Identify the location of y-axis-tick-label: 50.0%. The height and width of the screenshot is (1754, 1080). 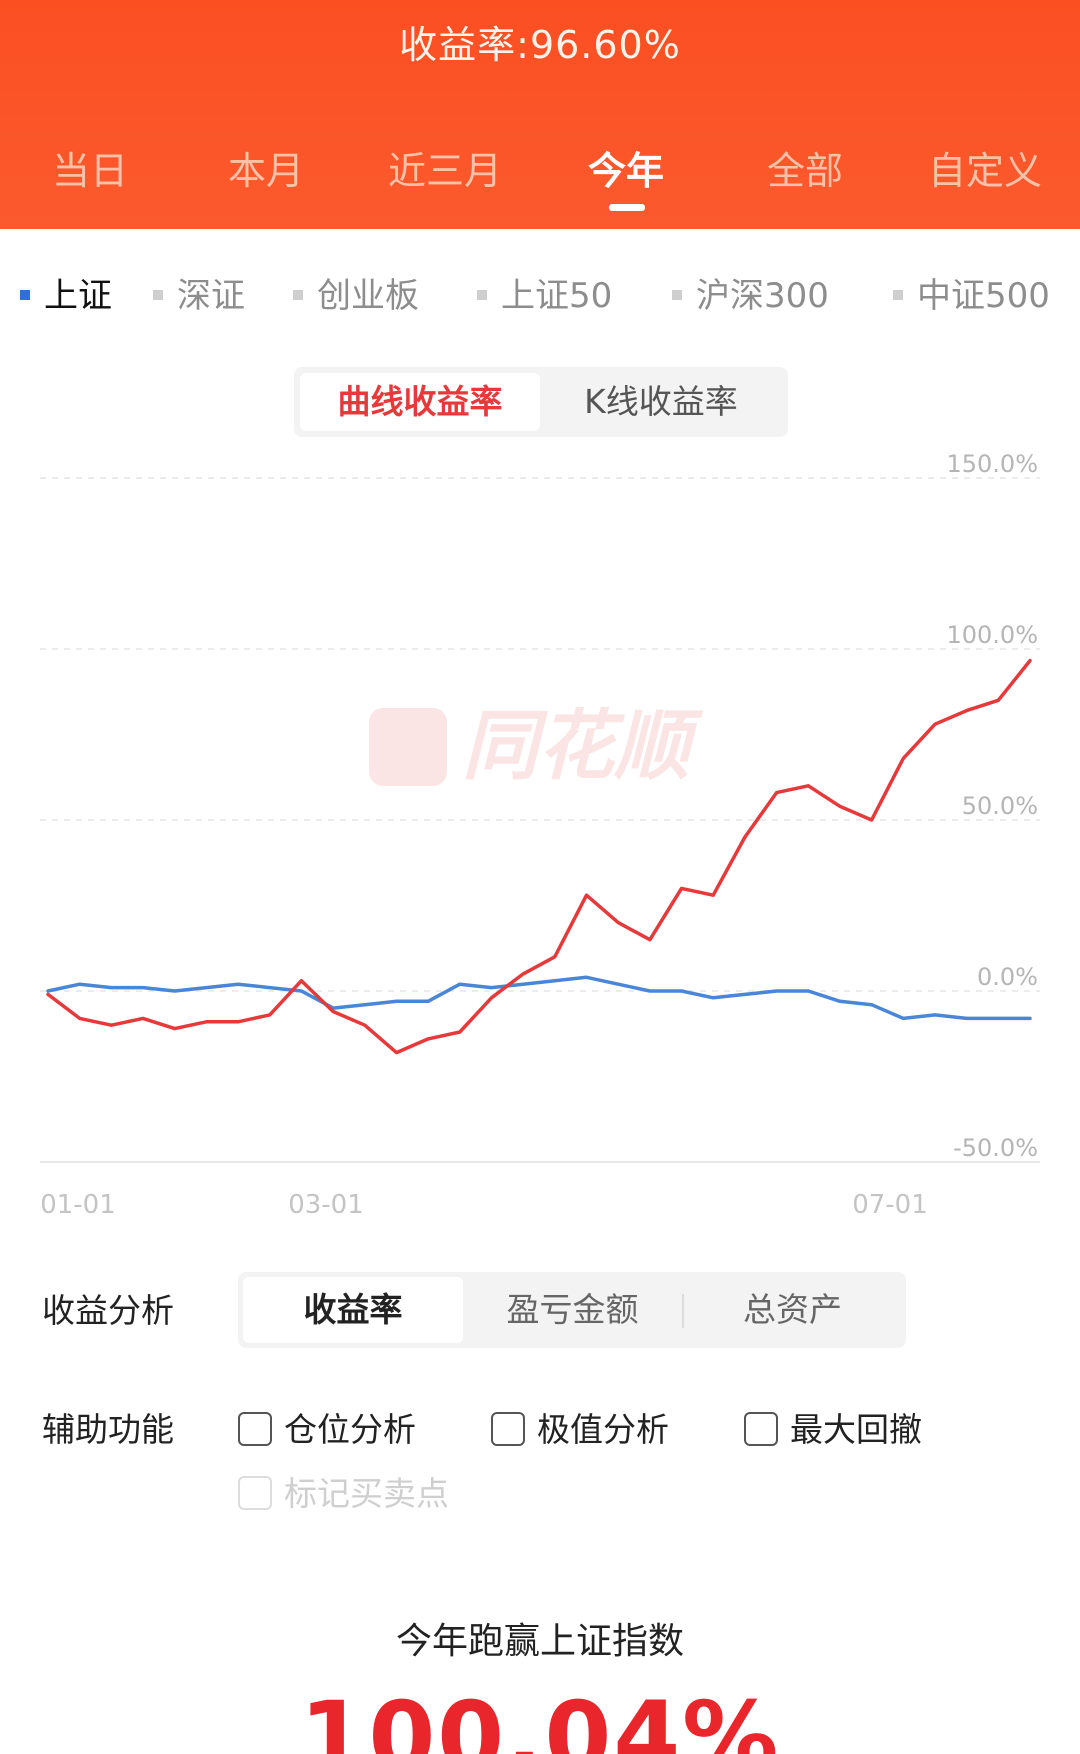
(1000, 806).